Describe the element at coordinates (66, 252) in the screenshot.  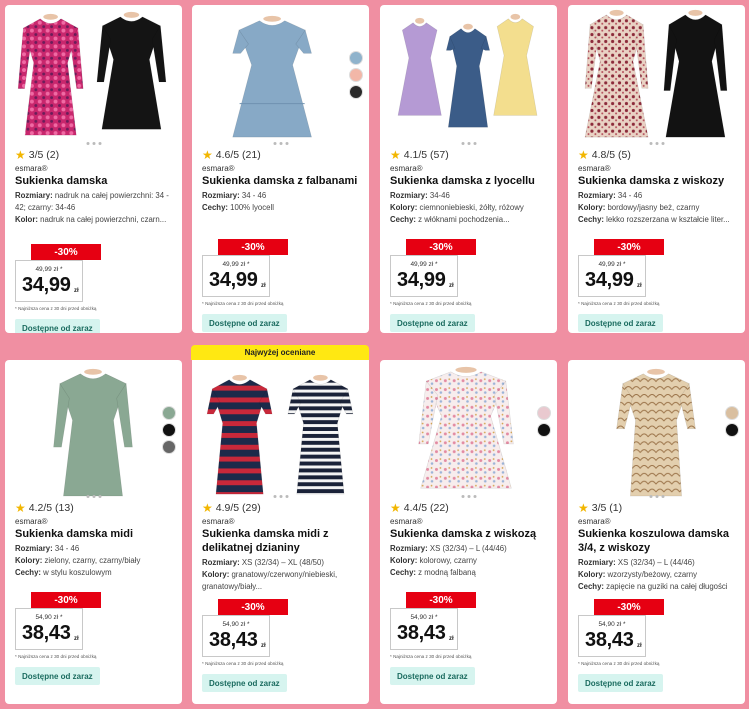
I see `discount-badge: -30%` at that location.